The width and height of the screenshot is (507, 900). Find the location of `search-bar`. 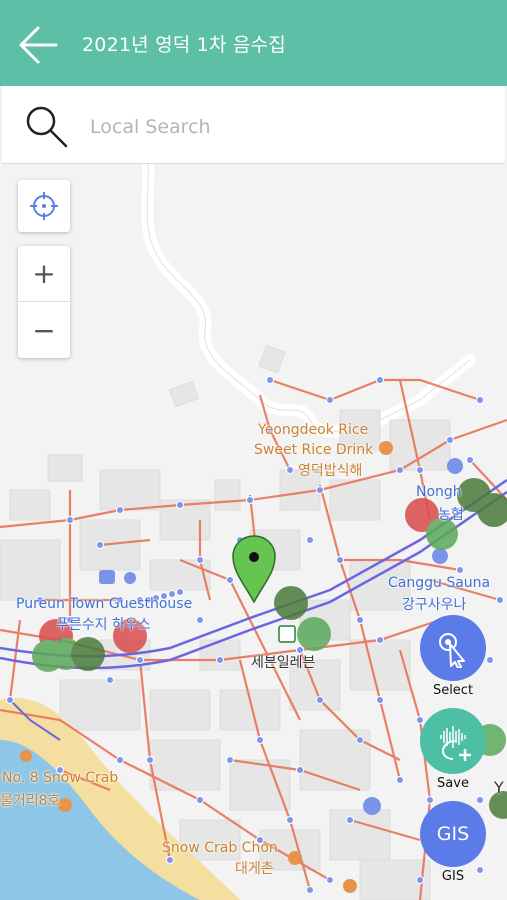

search-bar is located at coordinates (253, 125).